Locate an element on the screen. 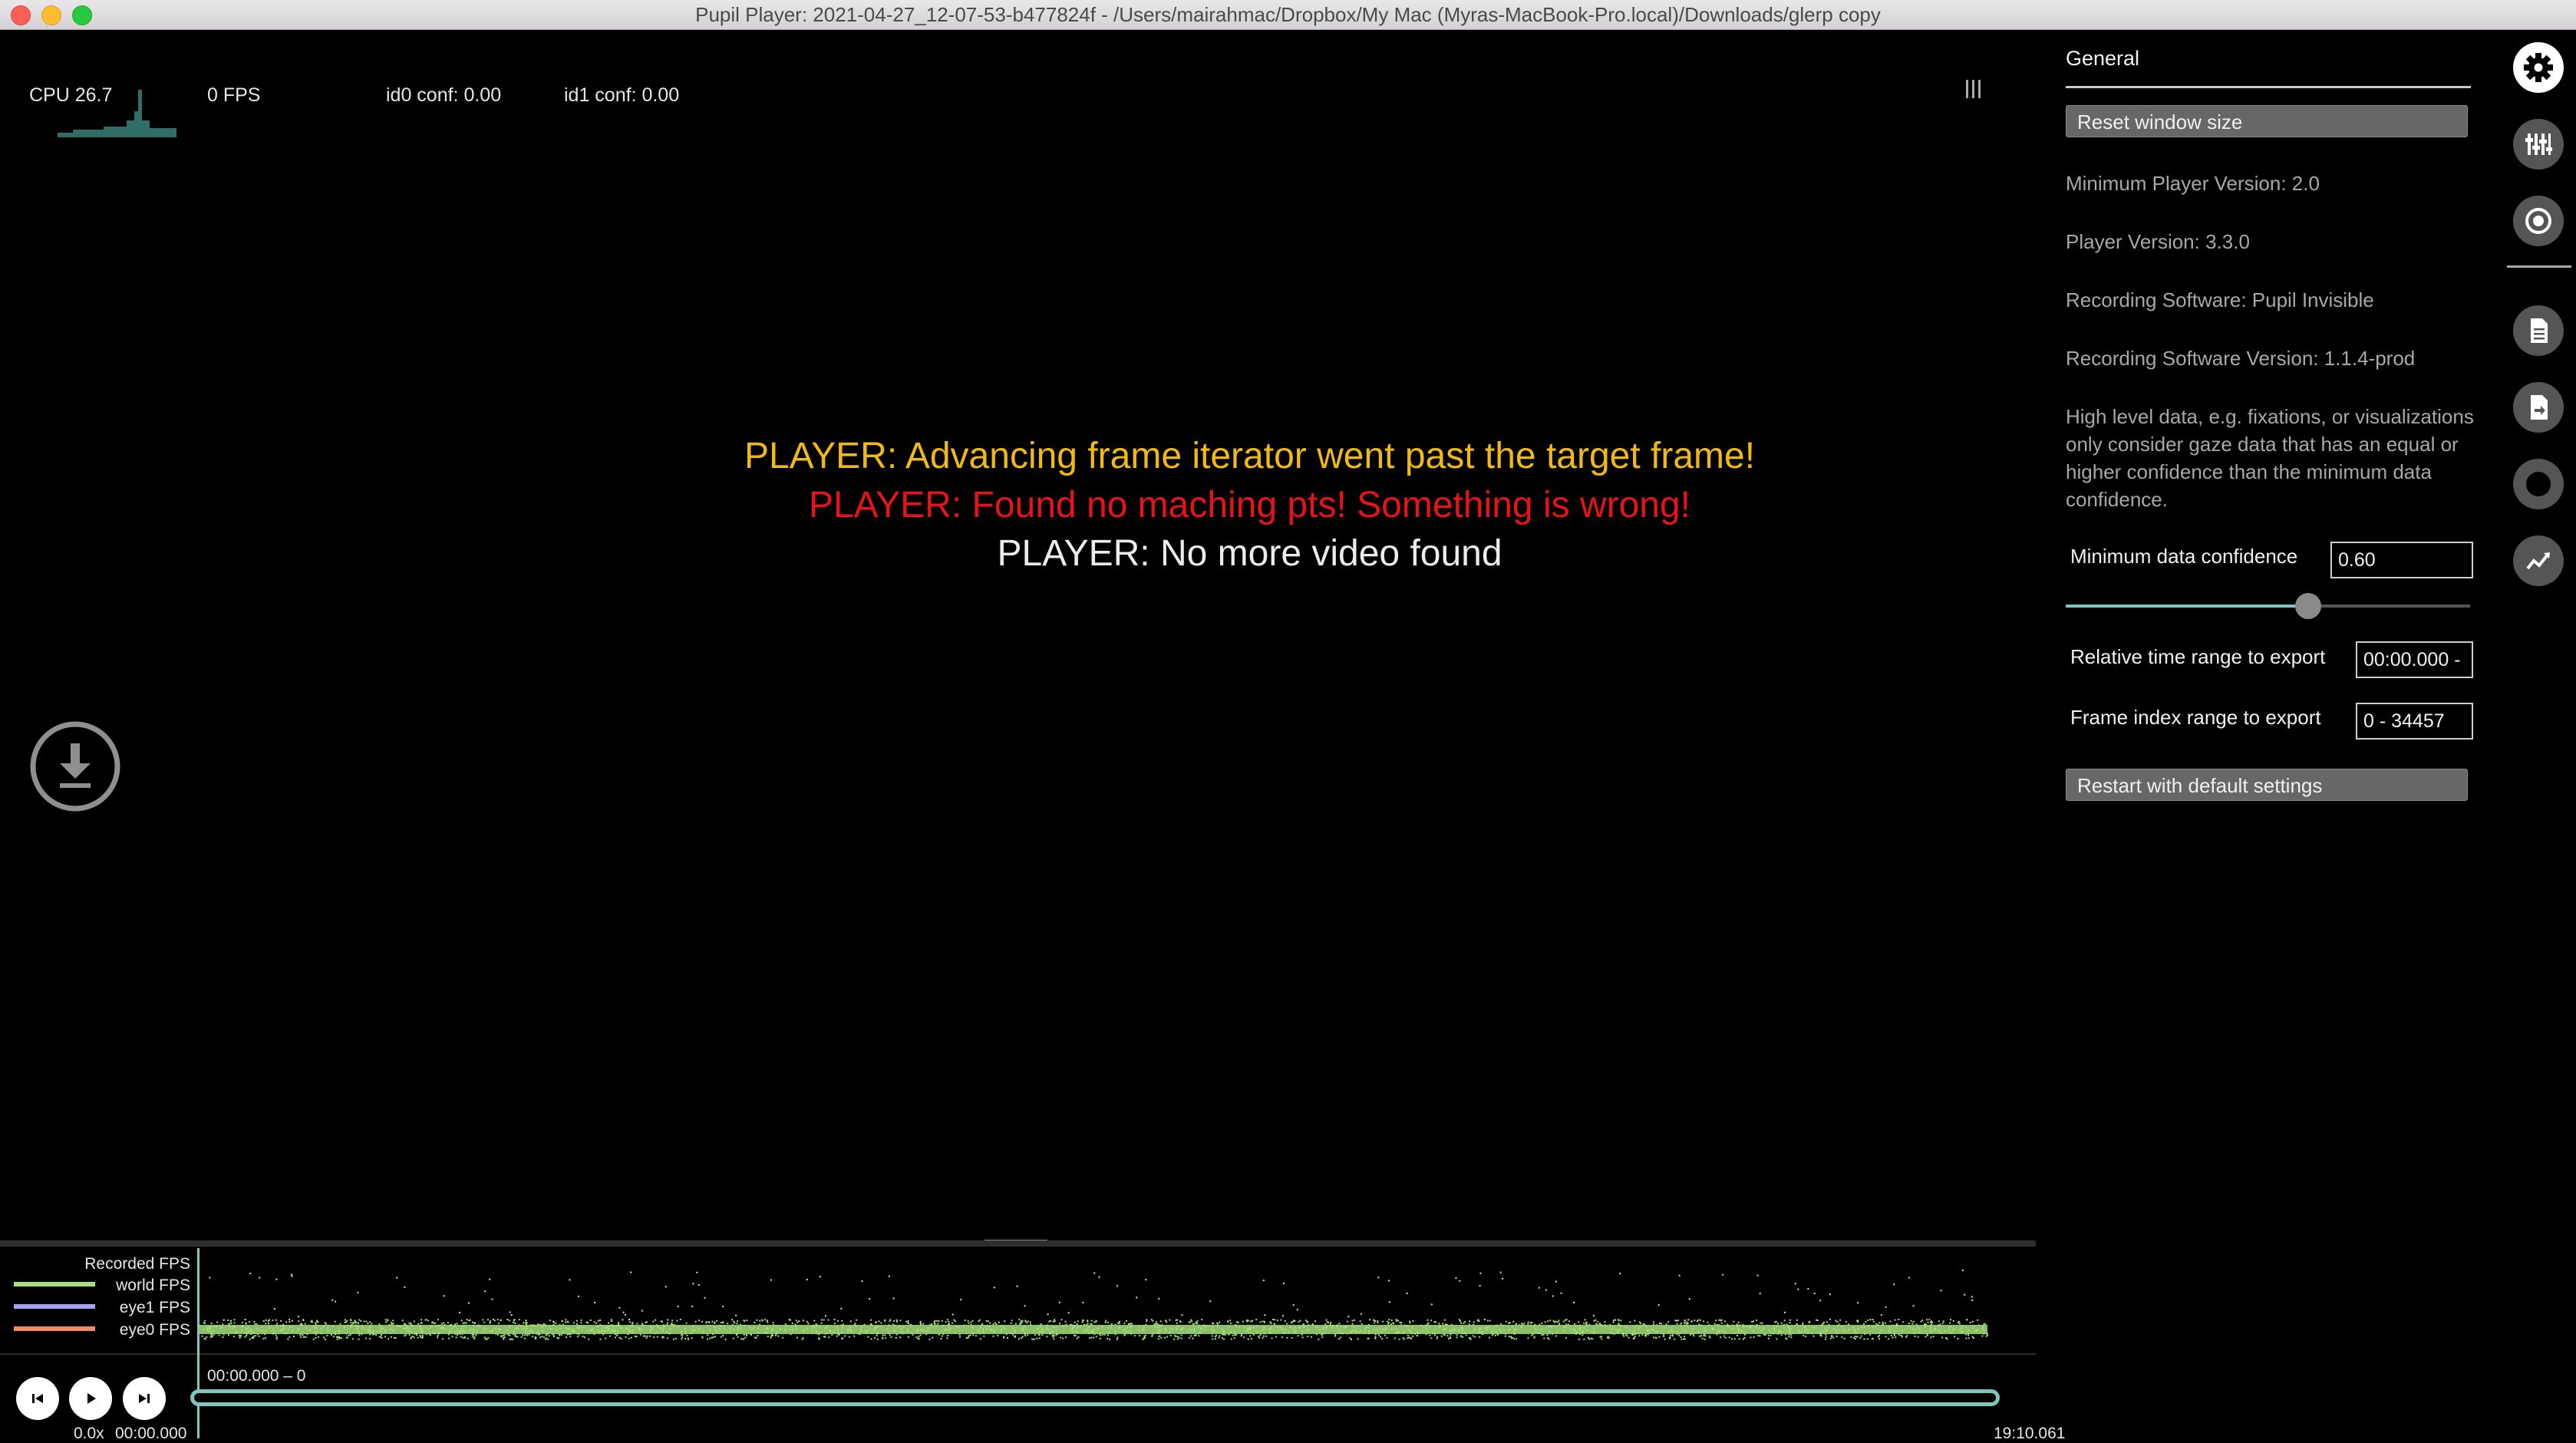 This screenshot has height=1443, width=2576. recording-software: Recording Software: Pupil Invisible is located at coordinates (2220, 299).